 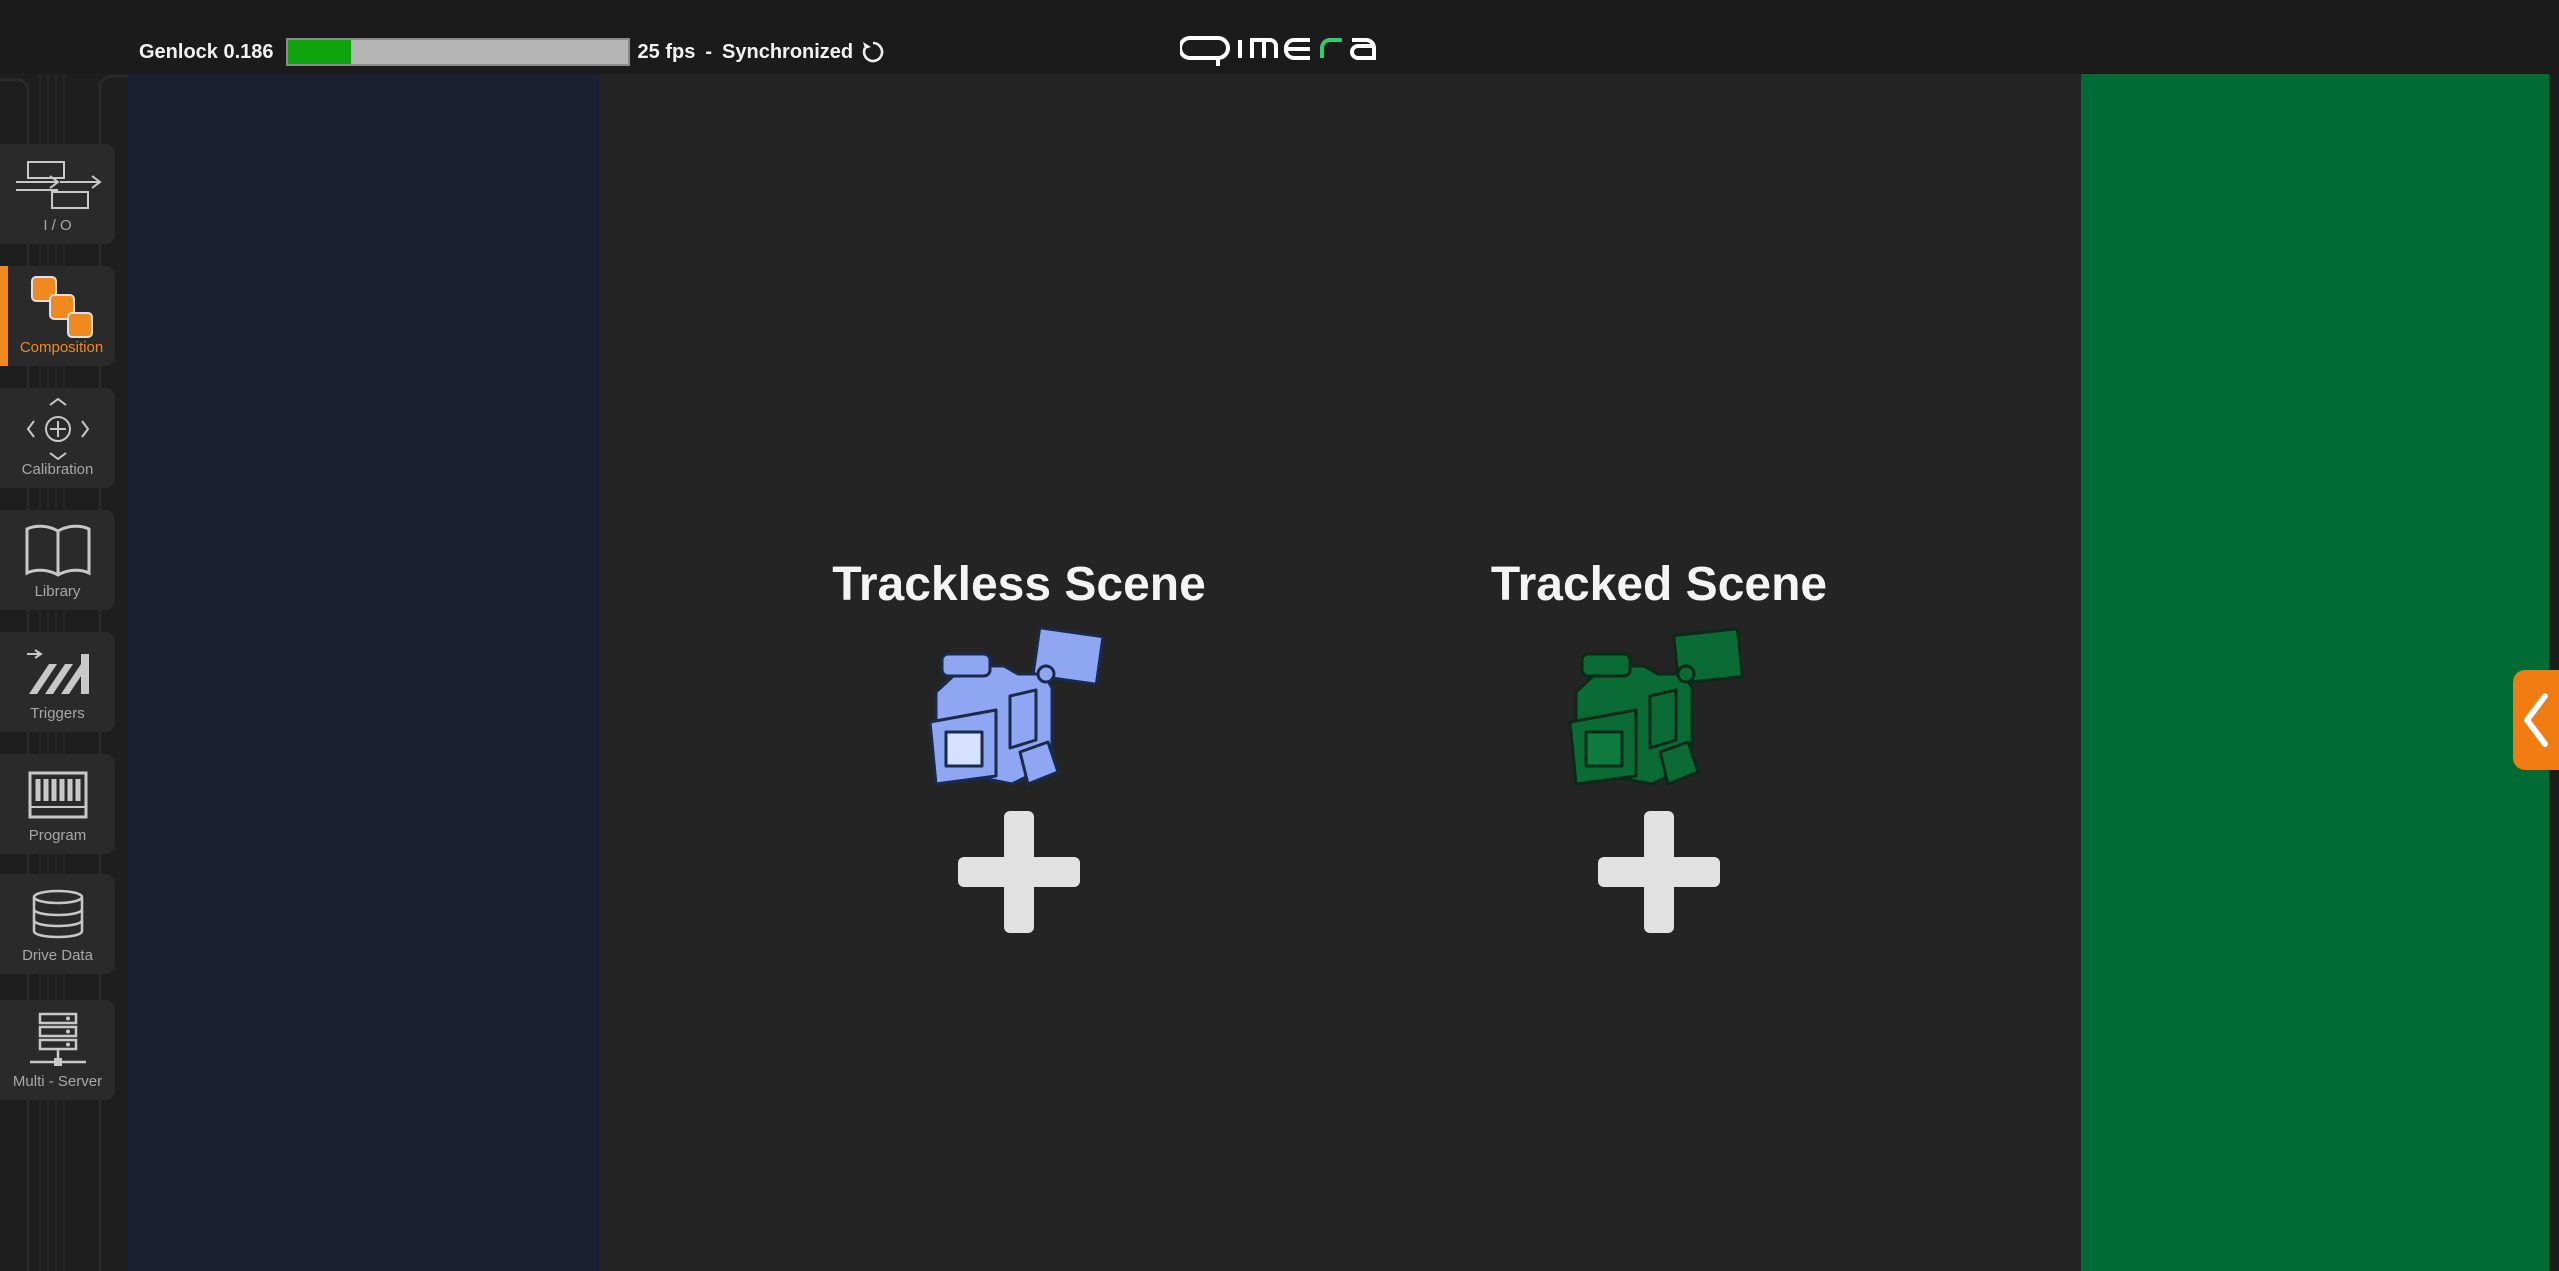 What do you see at coordinates (57, 225) in the screenshot?
I see `sidebar-item-label: I / O` at bounding box center [57, 225].